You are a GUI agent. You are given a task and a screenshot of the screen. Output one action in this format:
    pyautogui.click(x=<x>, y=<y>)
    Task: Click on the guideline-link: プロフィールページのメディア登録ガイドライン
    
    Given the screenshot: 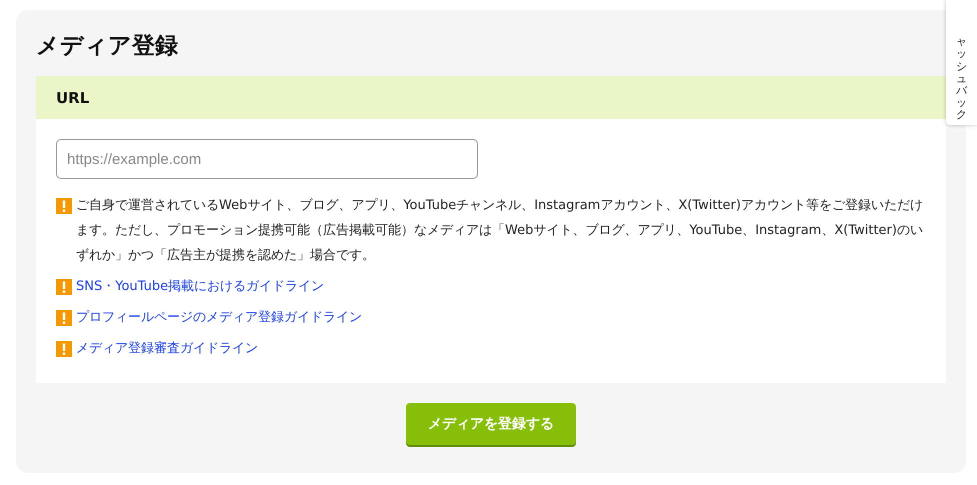 What is the action you would take?
    pyautogui.click(x=219, y=317)
    